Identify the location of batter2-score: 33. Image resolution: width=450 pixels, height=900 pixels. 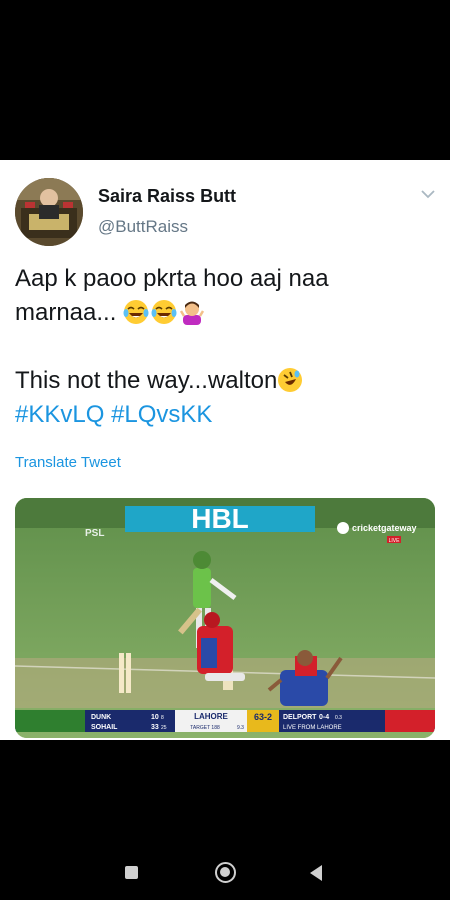
(155, 727).